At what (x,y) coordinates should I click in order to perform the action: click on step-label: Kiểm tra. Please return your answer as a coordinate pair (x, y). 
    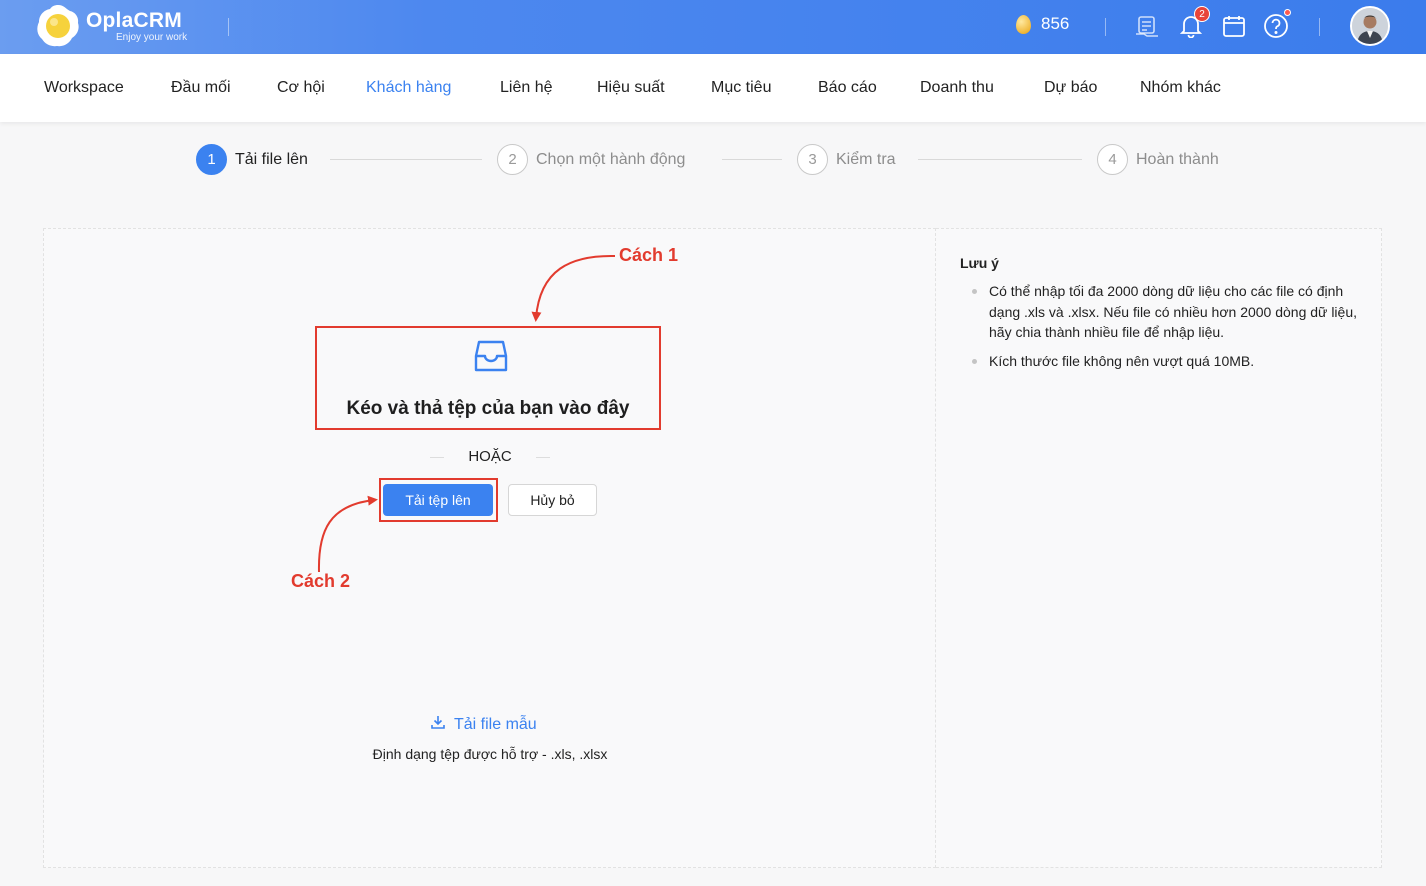
    Looking at the image, I should click on (866, 159).